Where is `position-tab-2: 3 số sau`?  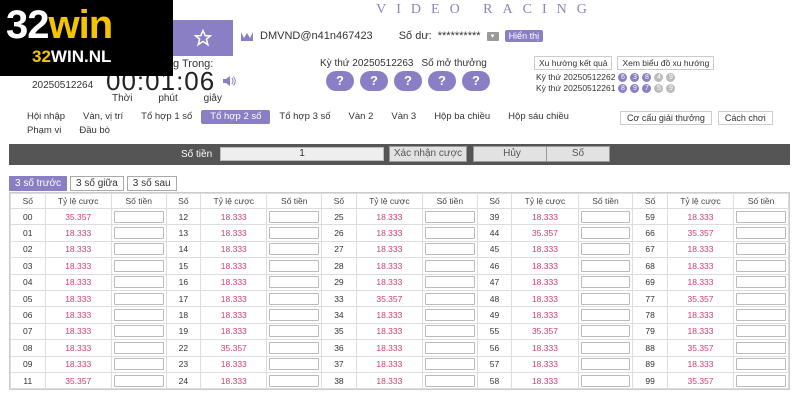 position-tab-2: 3 số sau is located at coordinates (151, 183).